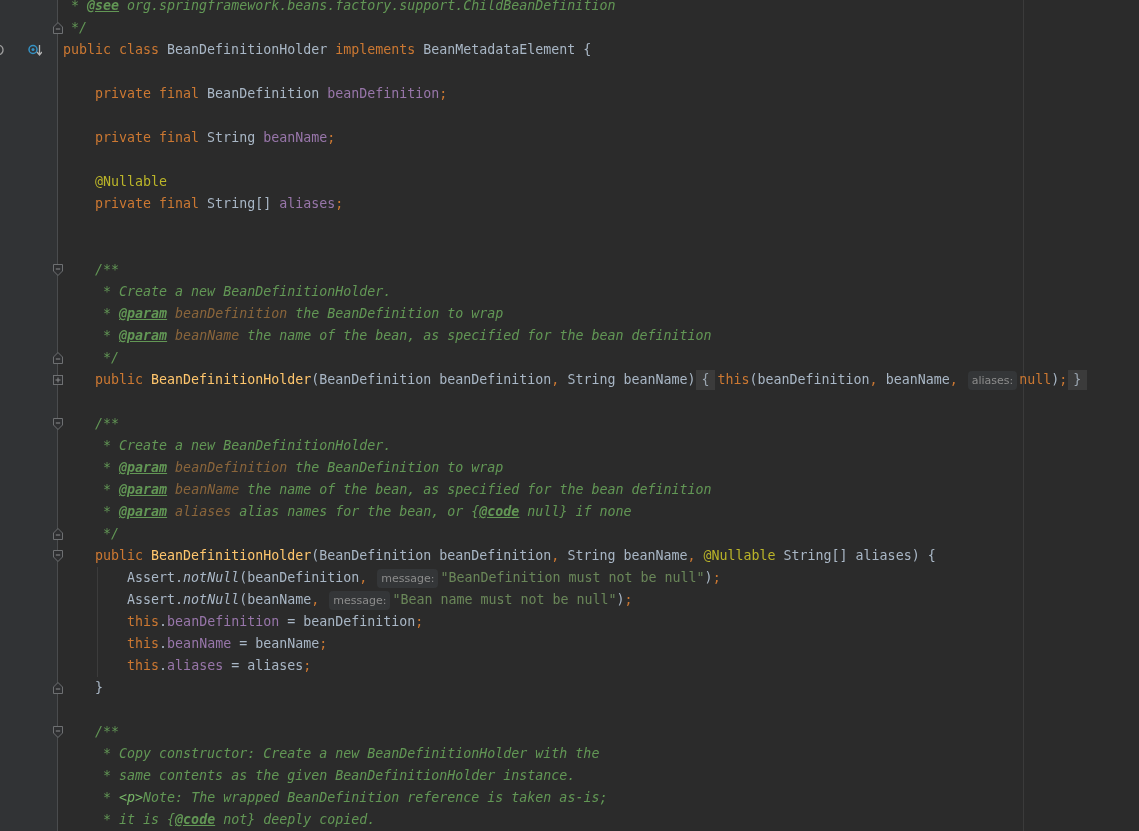 The width and height of the screenshot is (1139, 831). What do you see at coordinates (227, 644) in the screenshot?
I see `code-line: this.beanName = beanName;` at bounding box center [227, 644].